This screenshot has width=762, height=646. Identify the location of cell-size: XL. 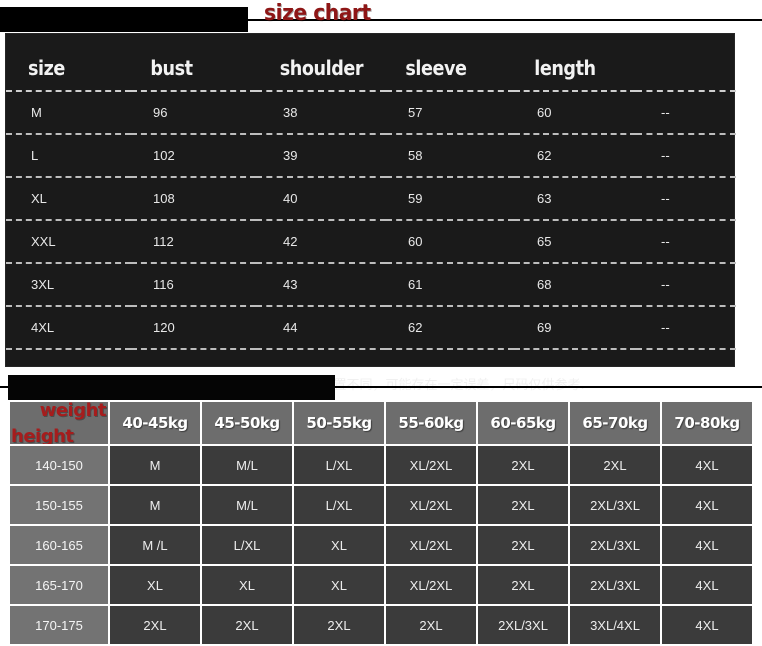
(68, 199).